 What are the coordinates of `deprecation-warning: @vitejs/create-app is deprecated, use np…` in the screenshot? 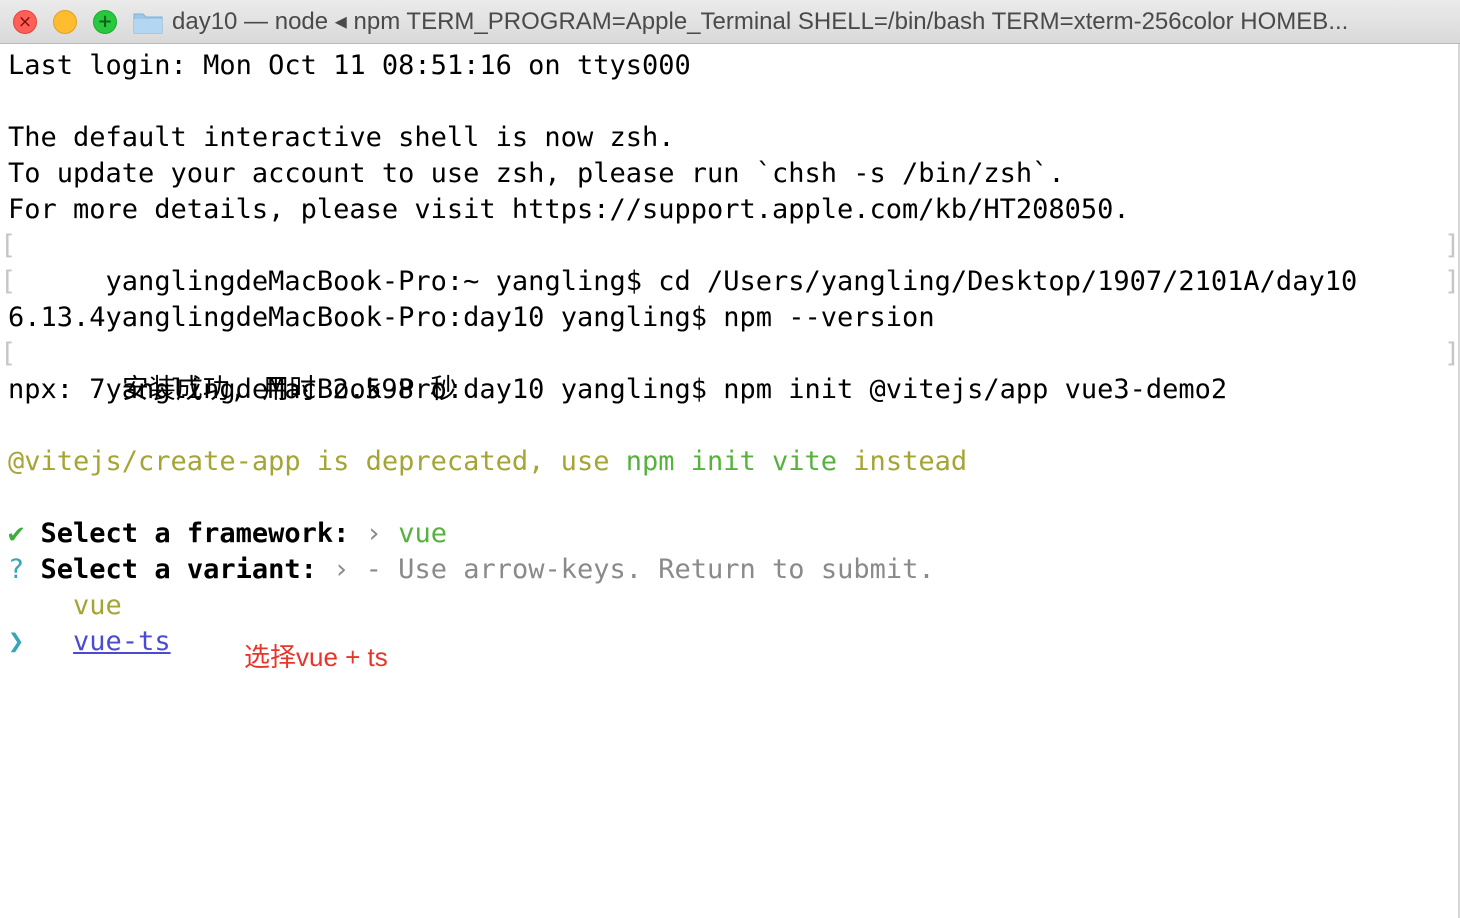 It's located at (728, 462).